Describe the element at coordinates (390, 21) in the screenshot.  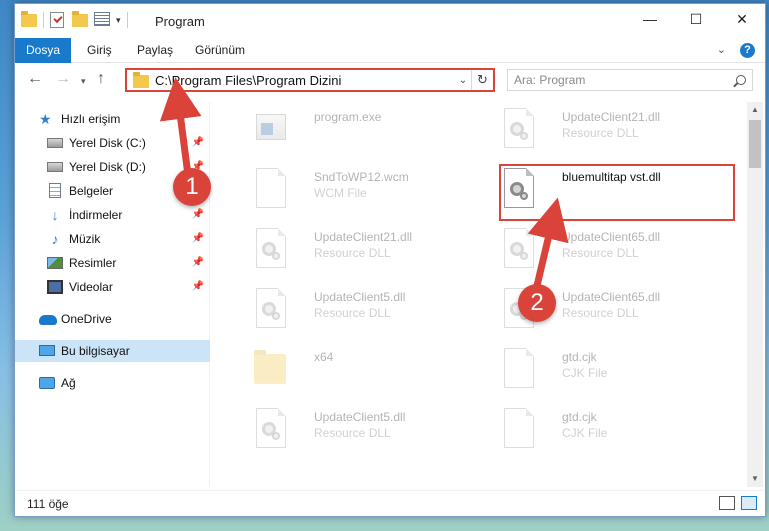
I see `title-bar: ▾ Program — ☐ ✕` at that location.